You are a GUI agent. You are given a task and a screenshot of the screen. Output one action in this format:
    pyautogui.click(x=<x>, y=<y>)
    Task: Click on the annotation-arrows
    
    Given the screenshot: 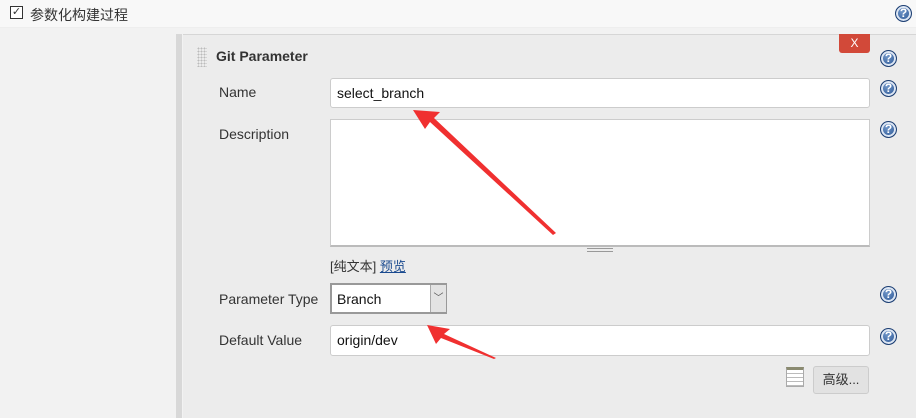 What is the action you would take?
    pyautogui.click(x=484, y=234)
    